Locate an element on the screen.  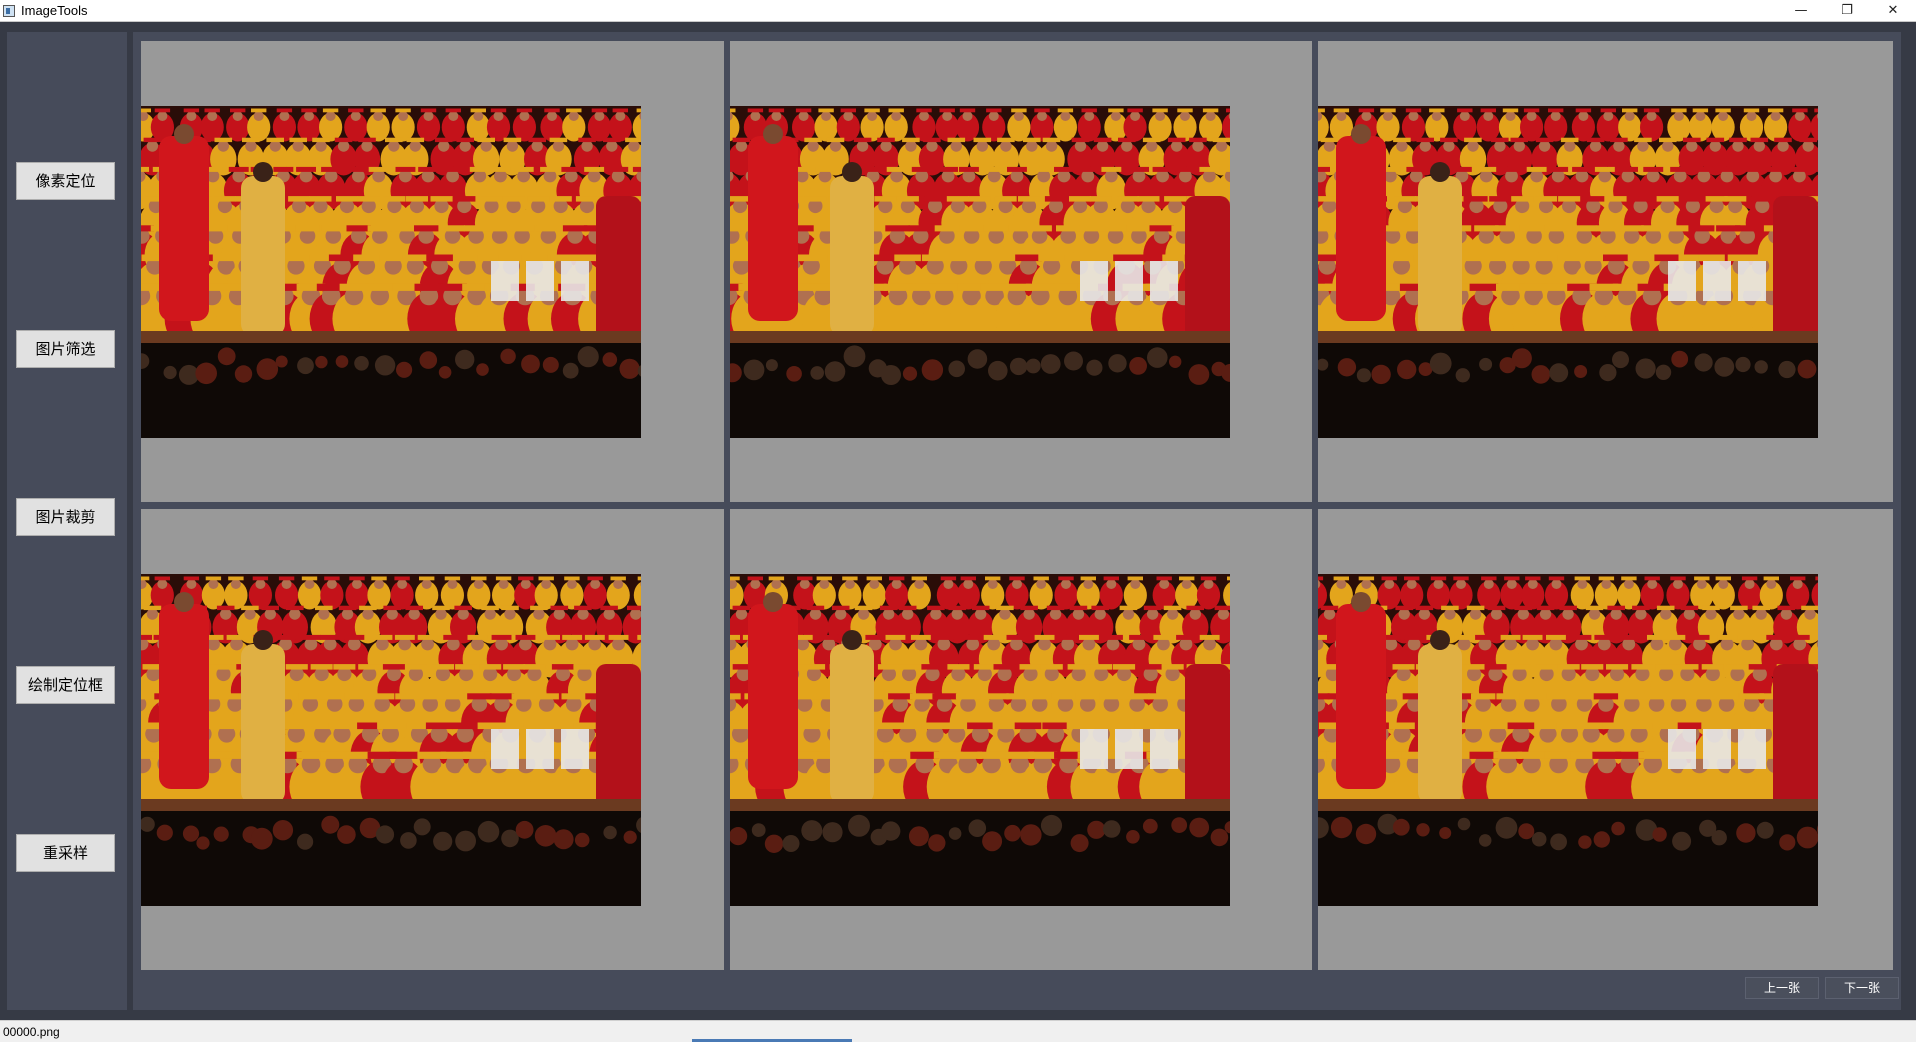
previous-image-button: 上一张 is located at coordinates (1782, 988).